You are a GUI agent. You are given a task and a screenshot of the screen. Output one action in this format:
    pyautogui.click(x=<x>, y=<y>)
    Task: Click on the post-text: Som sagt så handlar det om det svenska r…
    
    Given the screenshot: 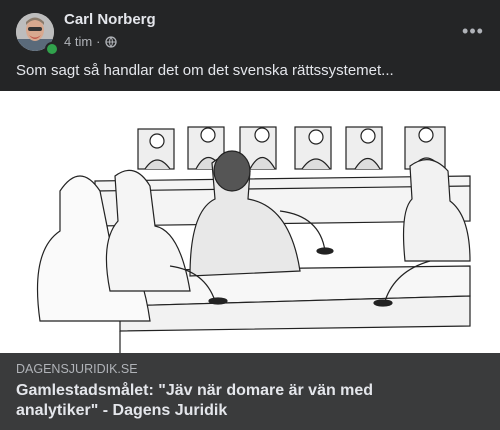 What is the action you would take?
    pyautogui.click(x=205, y=70)
    